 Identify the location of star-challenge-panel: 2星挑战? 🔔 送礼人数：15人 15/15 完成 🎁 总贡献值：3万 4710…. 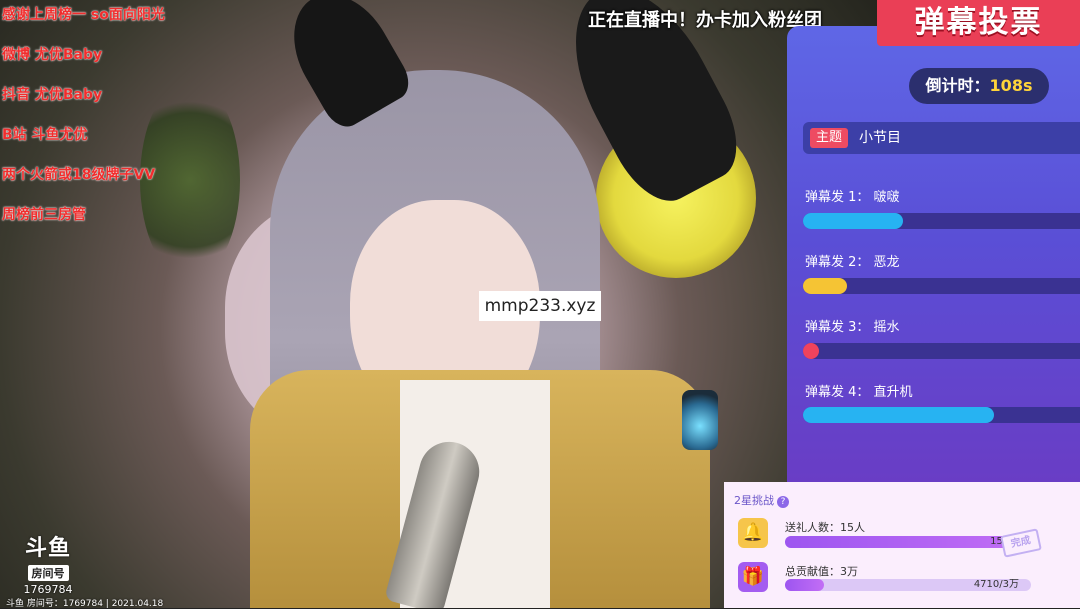
(902, 545).